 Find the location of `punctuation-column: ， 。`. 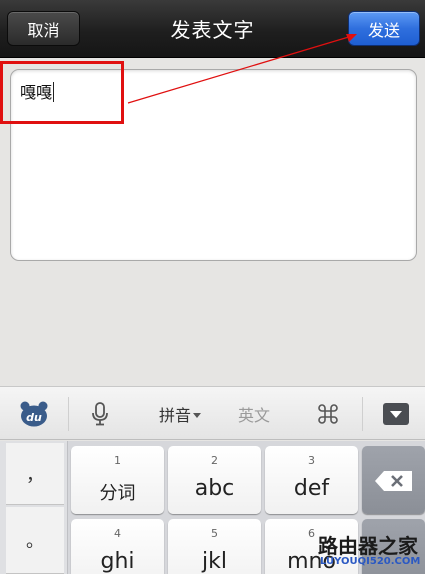

punctuation-column: ， 。 is located at coordinates (34, 507).